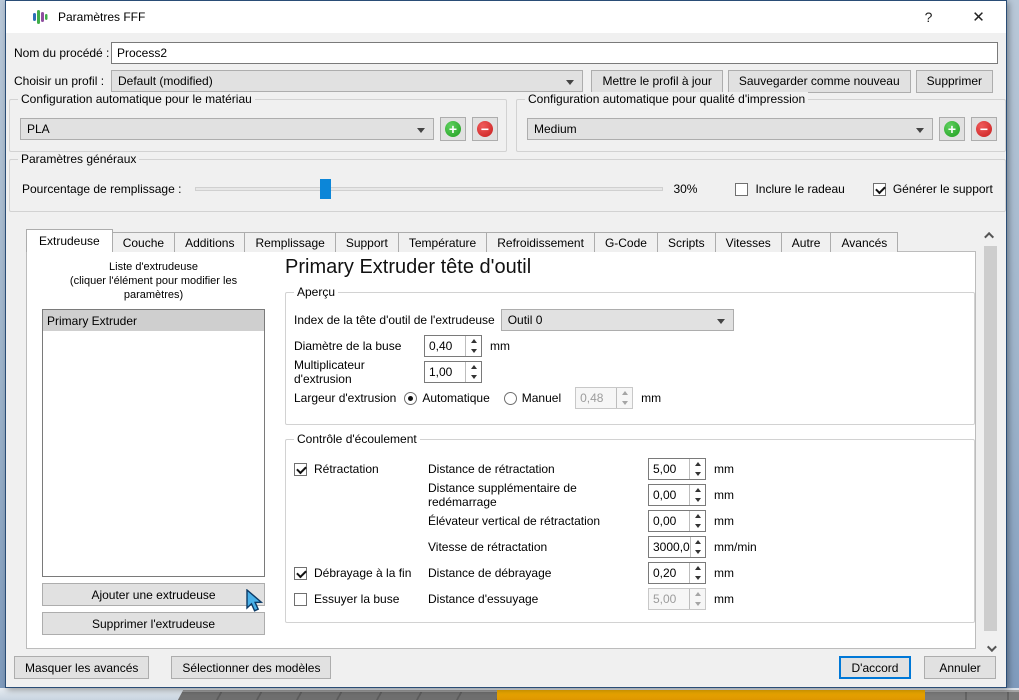 The height and width of the screenshot is (700, 1019). What do you see at coordinates (990, 648) in the screenshot?
I see `scroll-down-icon` at bounding box center [990, 648].